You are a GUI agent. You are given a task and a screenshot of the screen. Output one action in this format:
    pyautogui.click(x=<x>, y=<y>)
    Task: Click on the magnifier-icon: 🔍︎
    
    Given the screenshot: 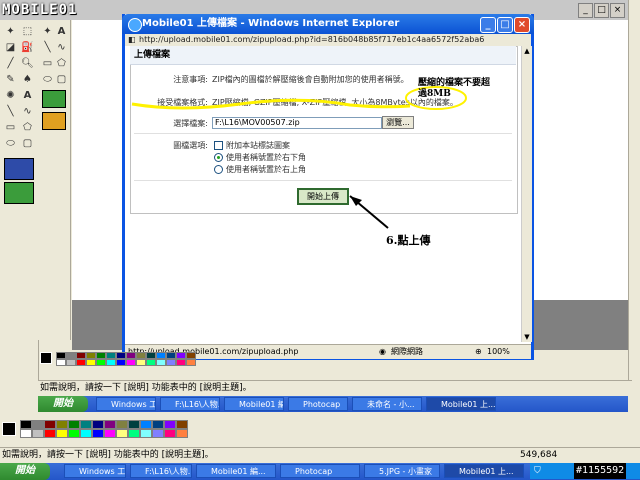 What is the action you would take?
    pyautogui.click(x=27, y=63)
    